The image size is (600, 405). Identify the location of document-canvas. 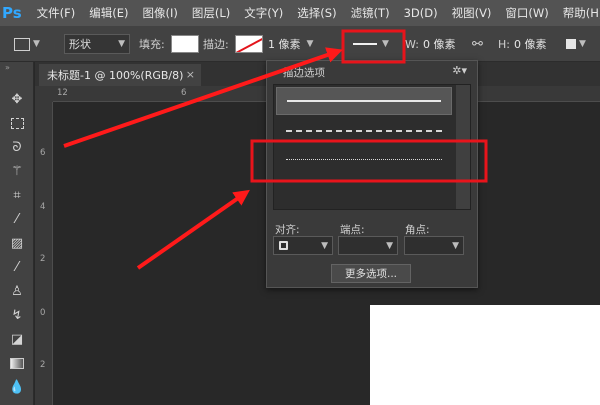
(485, 355).